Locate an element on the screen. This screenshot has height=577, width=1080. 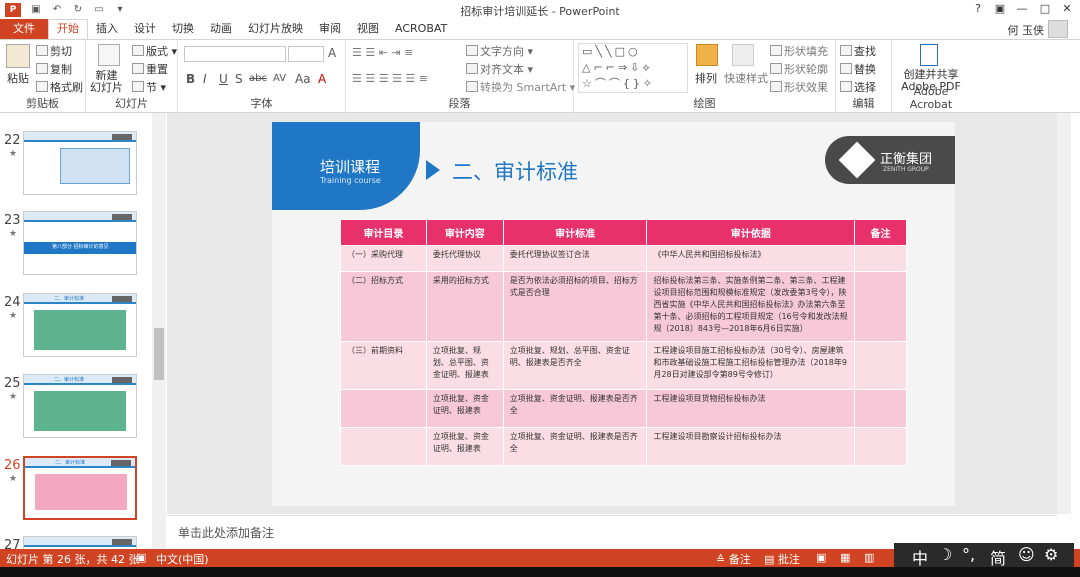
reset-button: 重置 is located at coordinates (150, 69).